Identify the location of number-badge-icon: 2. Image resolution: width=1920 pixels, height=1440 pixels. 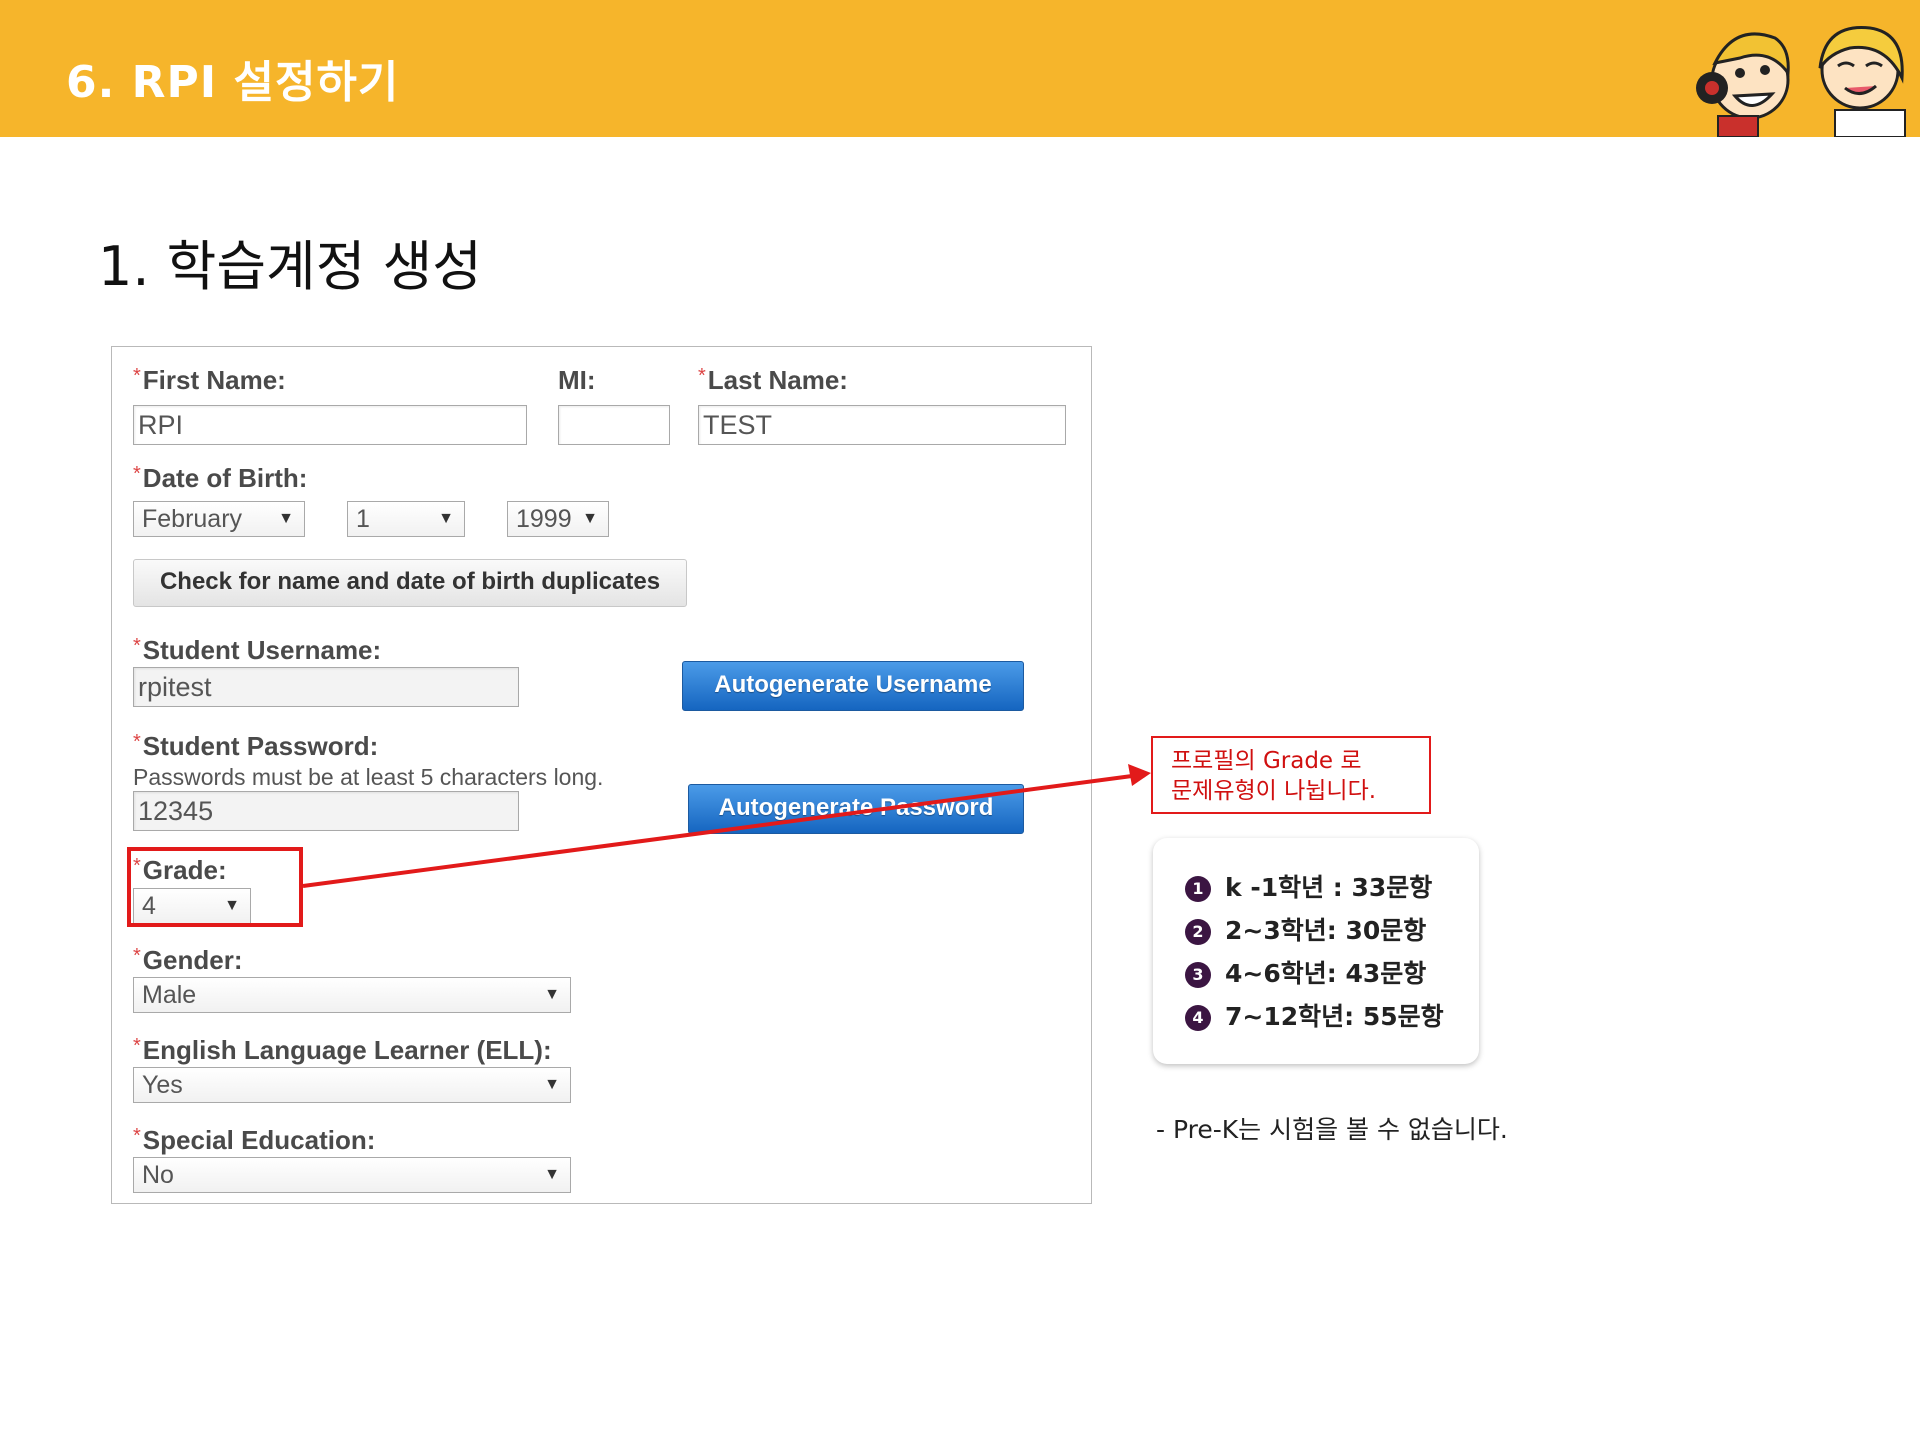
(1198, 932).